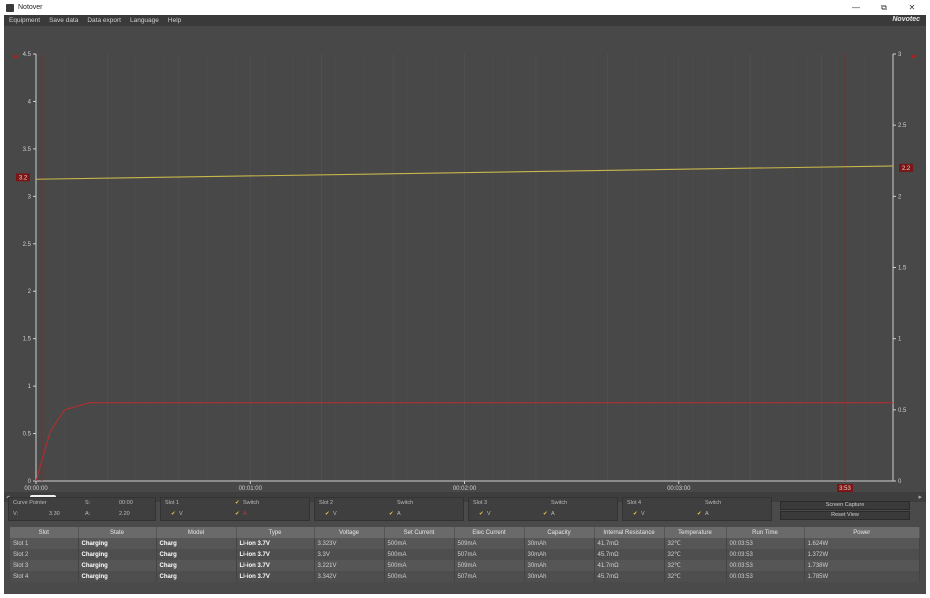 The image size is (930, 598). Describe the element at coordinates (391, 514) in the screenshot. I see `a2-checkbox: ✔` at that location.